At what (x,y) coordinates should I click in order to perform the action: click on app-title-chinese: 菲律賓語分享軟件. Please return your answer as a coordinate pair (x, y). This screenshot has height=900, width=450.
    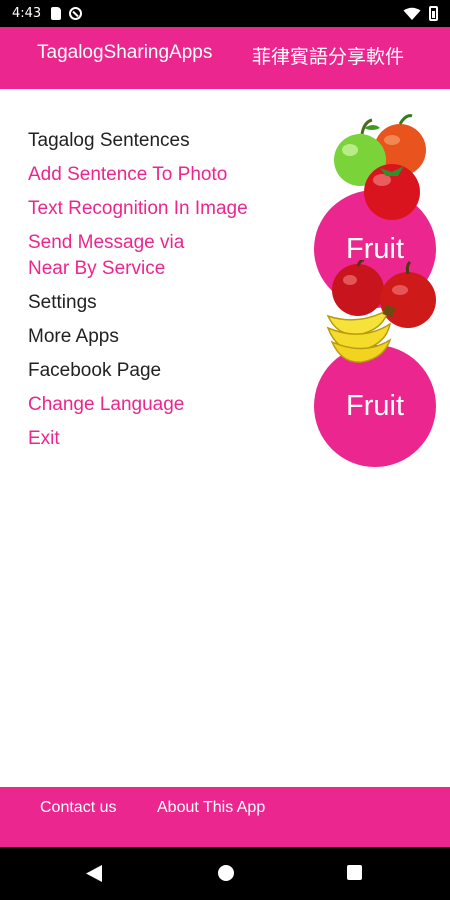
    Looking at the image, I should click on (328, 57).